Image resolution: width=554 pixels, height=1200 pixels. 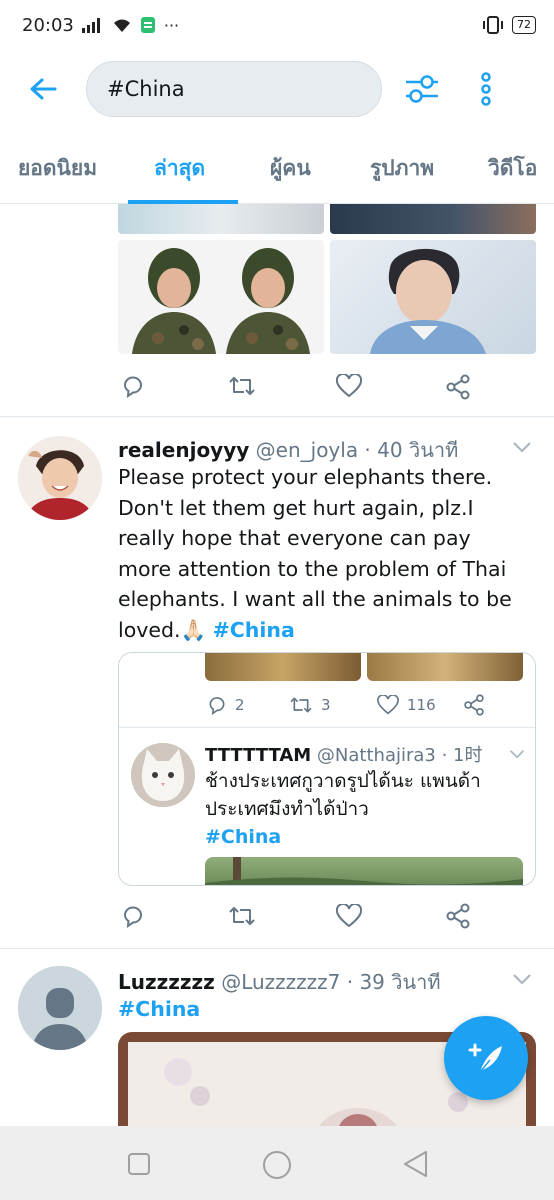 What do you see at coordinates (139, 1164) in the screenshot?
I see `recent-apps-icon` at bounding box center [139, 1164].